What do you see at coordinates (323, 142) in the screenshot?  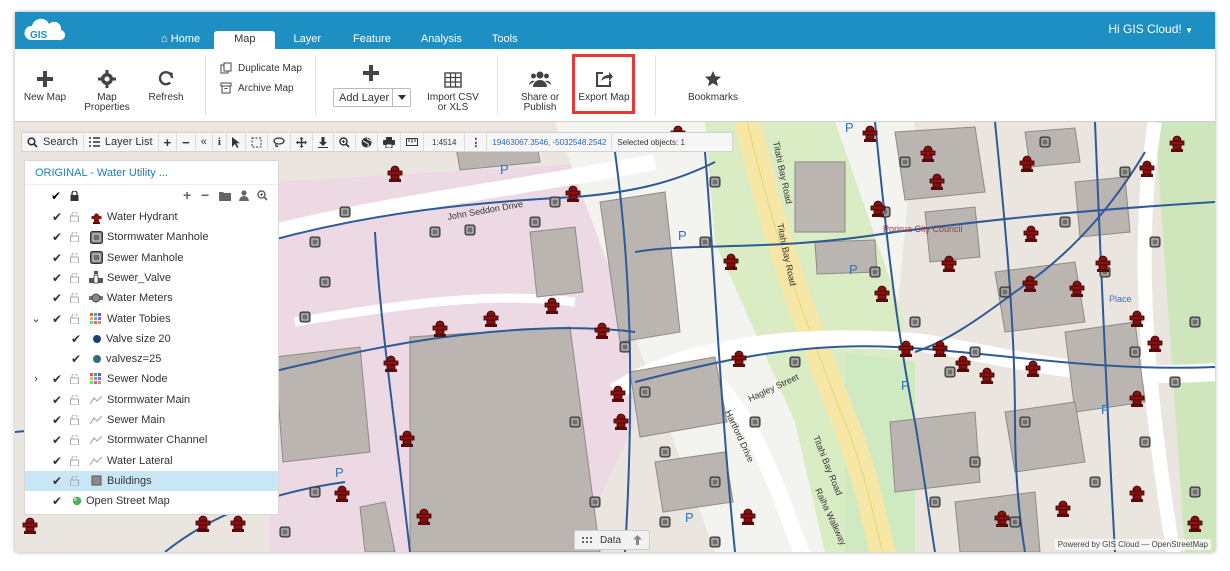 I see `download-tool` at bounding box center [323, 142].